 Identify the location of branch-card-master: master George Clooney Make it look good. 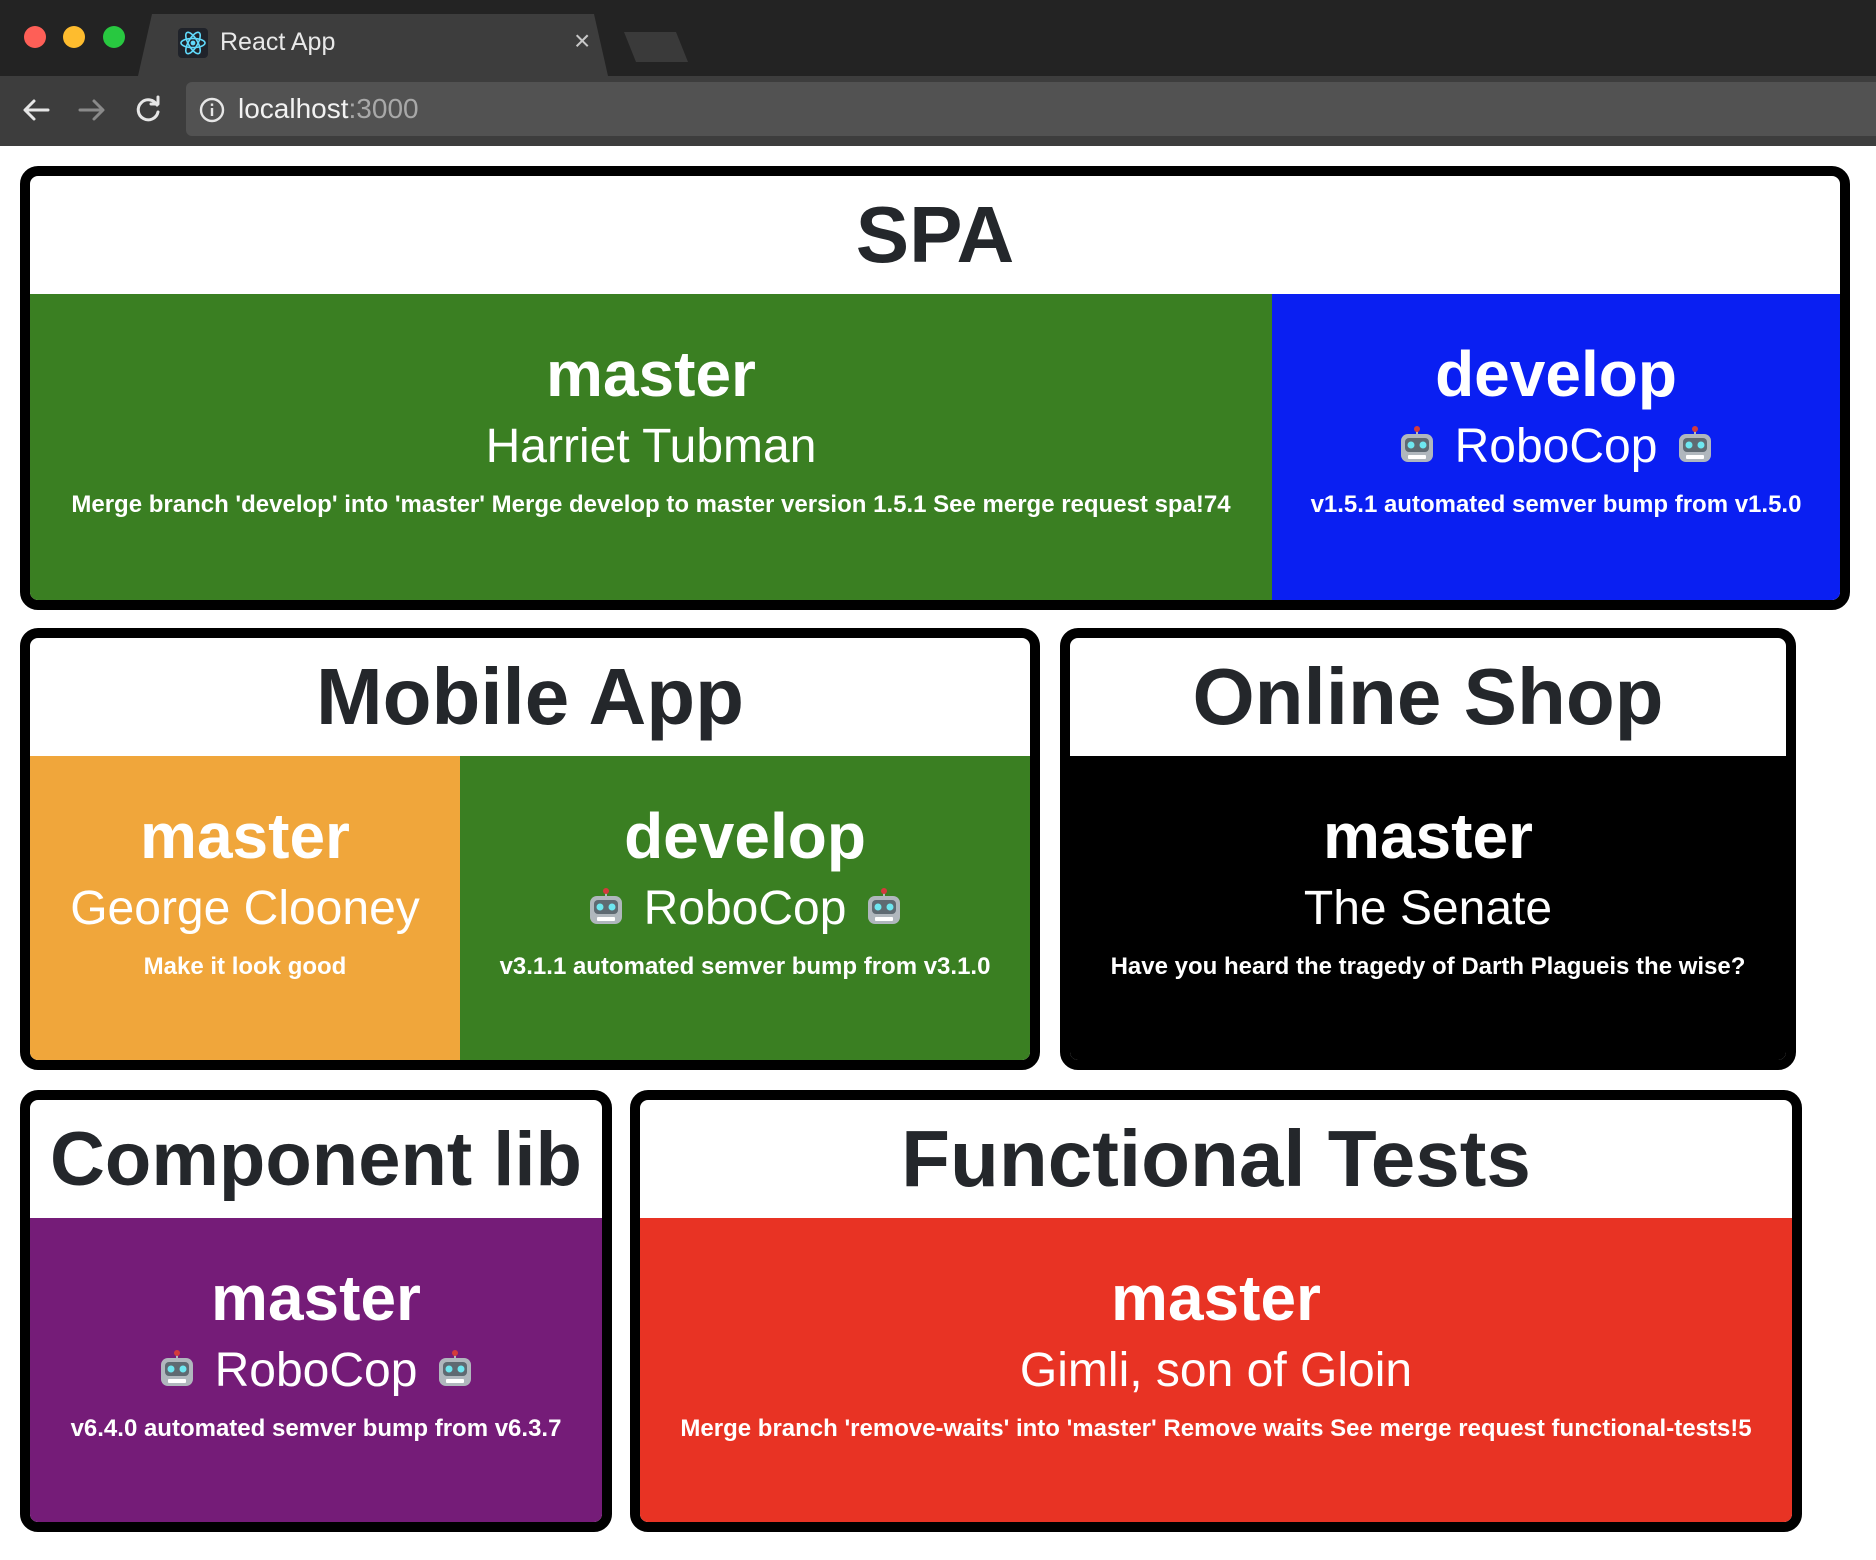
(245, 908).